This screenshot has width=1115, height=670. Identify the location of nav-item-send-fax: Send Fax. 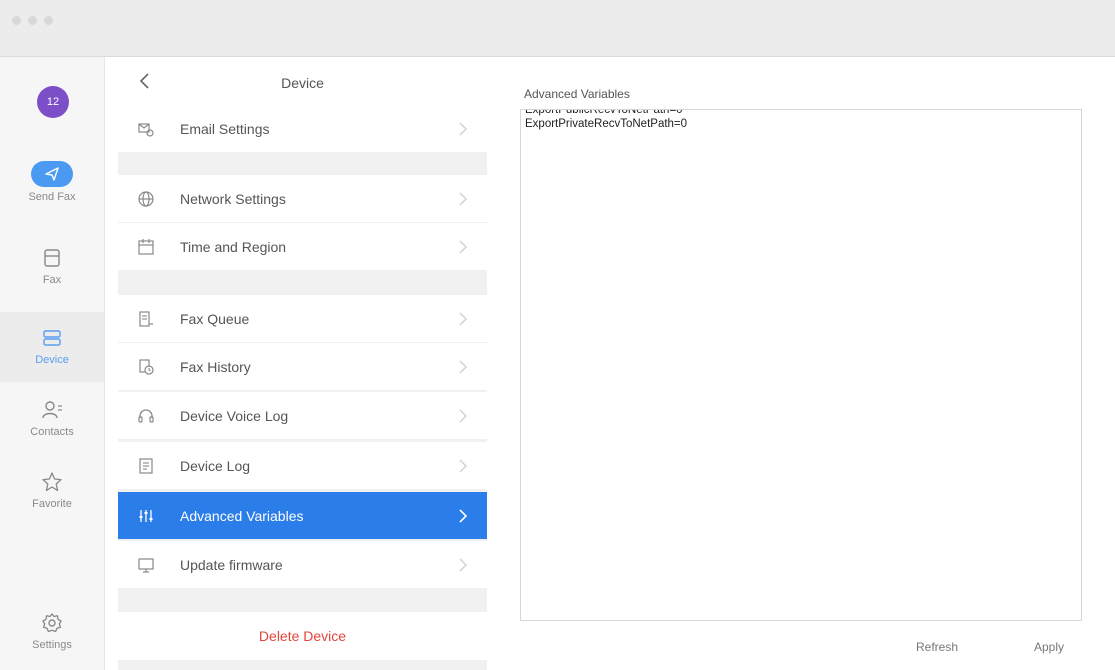
(52, 182).